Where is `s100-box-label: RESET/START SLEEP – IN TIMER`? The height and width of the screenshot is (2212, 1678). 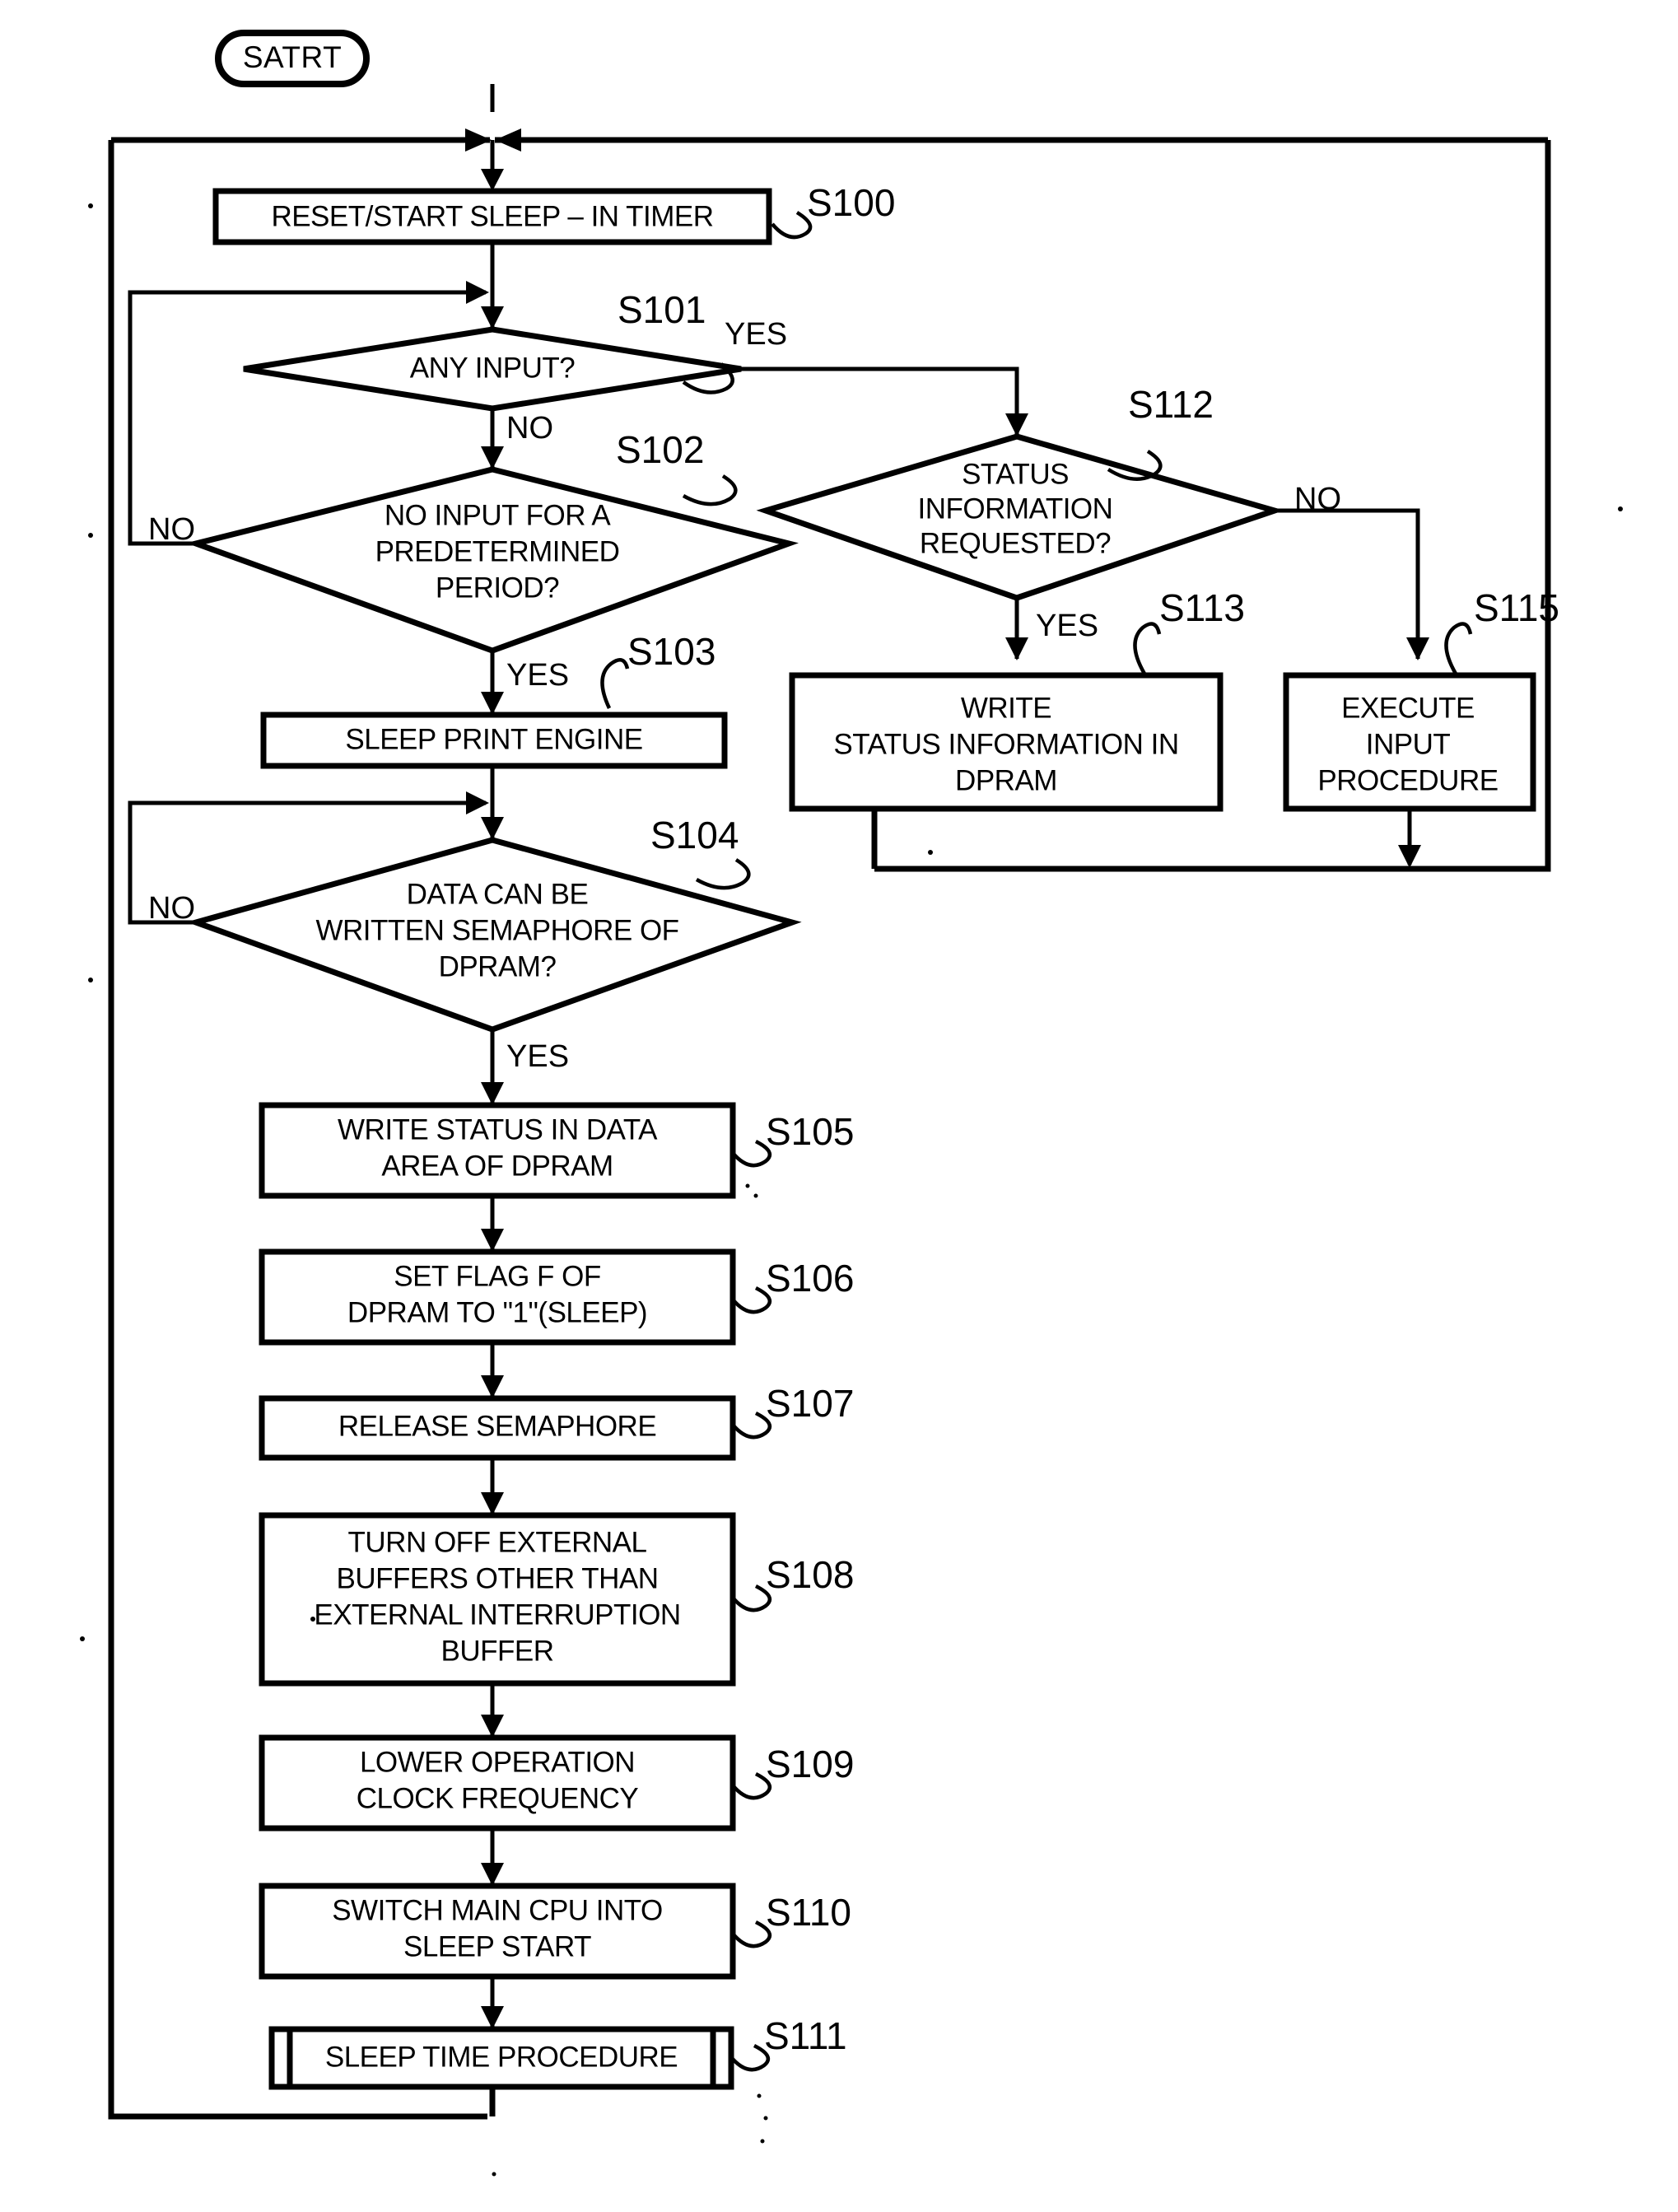
s100-box-label: RESET/START SLEEP – IN TIMER is located at coordinates (492, 216).